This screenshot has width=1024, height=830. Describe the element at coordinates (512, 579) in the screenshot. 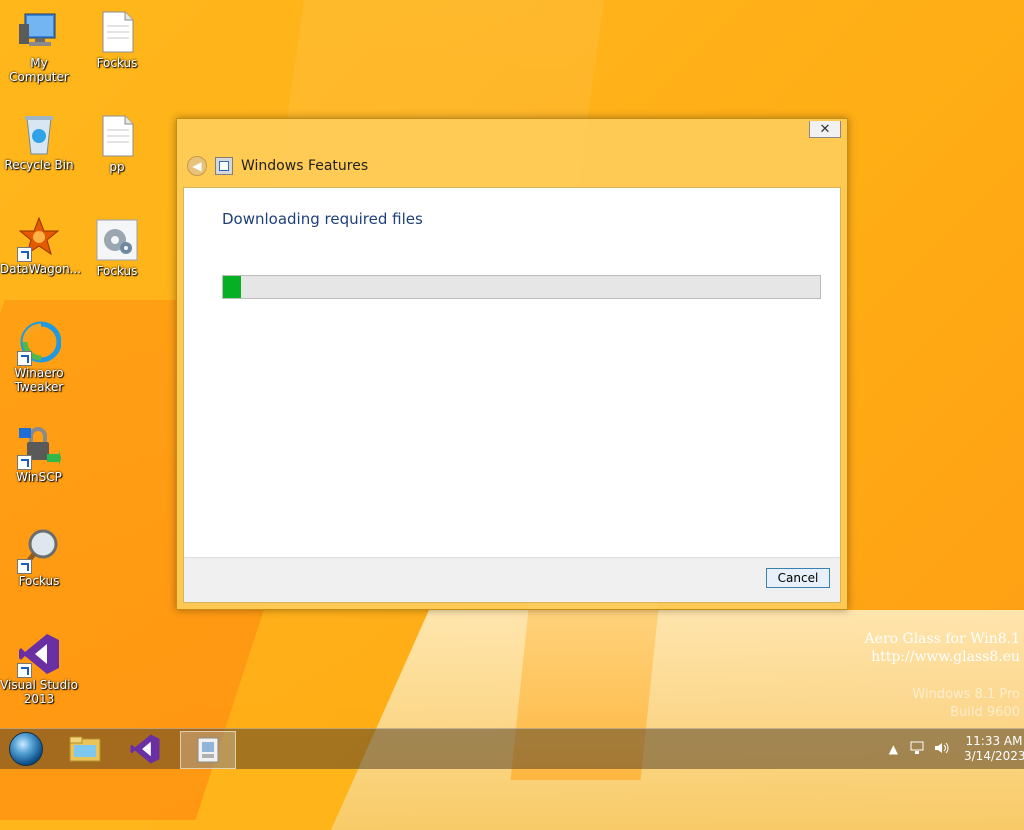

I see `dialog-footer: Cancel` at that location.